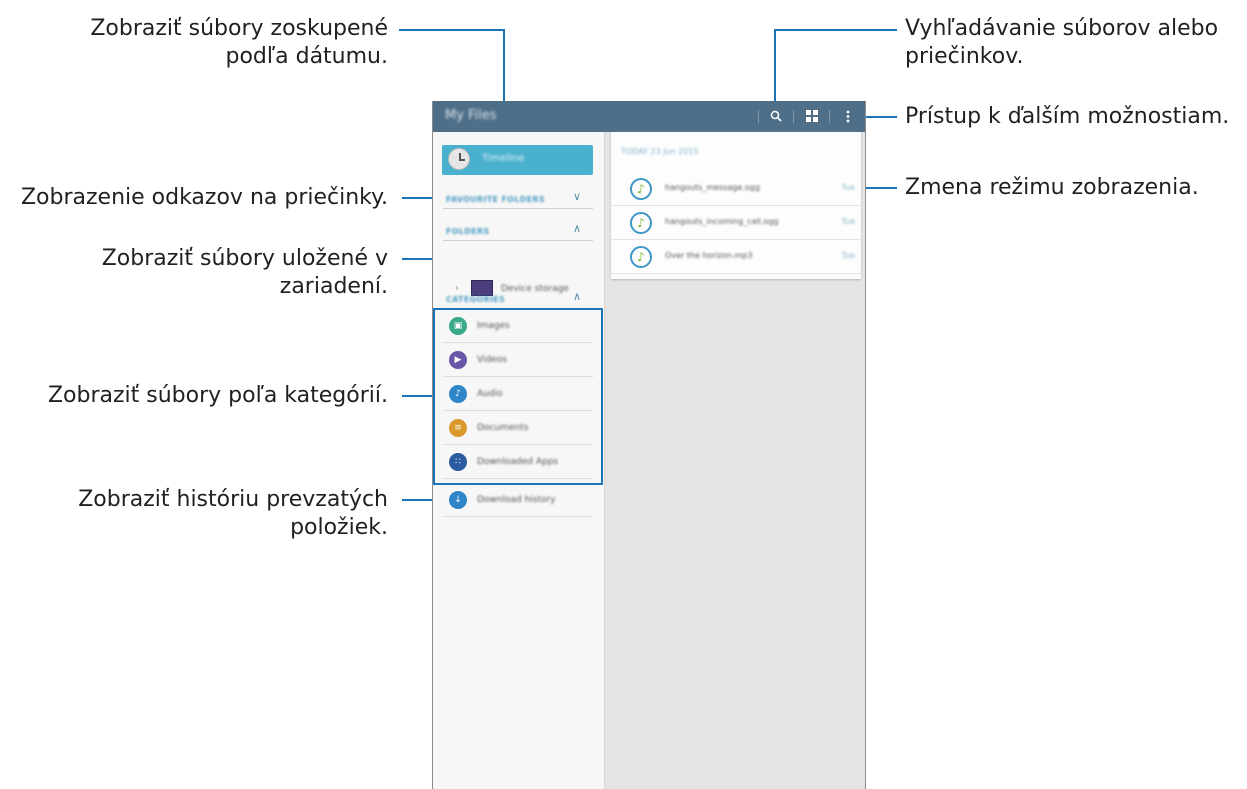  What do you see at coordinates (848, 116) in the screenshot?
I see `more-options-icon` at bounding box center [848, 116].